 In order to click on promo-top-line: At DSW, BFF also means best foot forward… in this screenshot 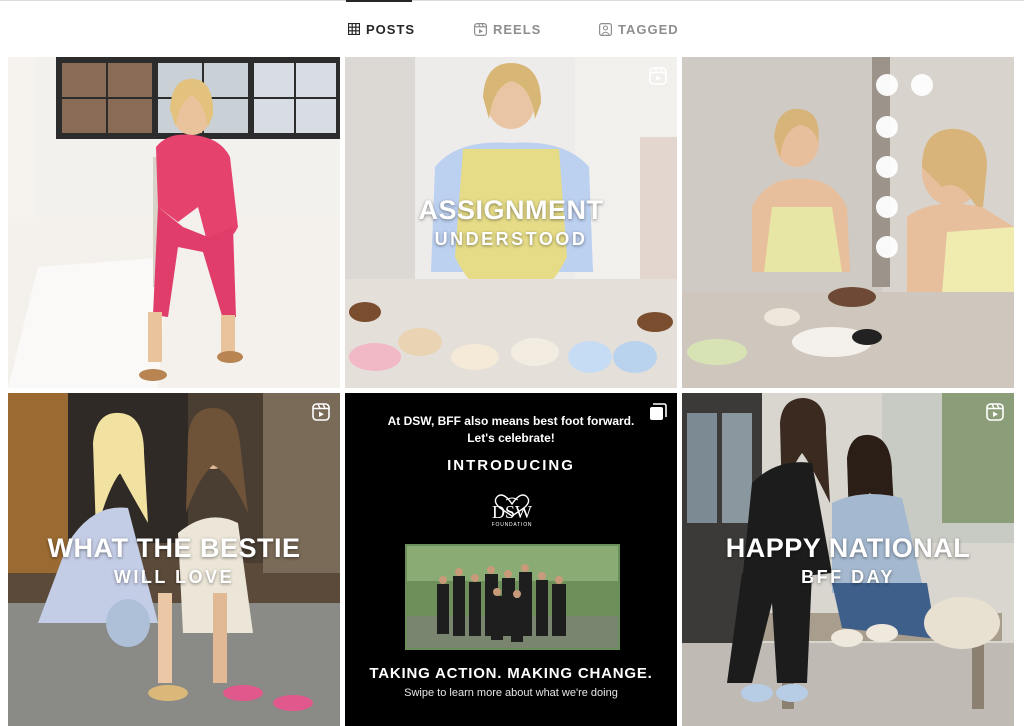, I will do `click(511, 421)`.